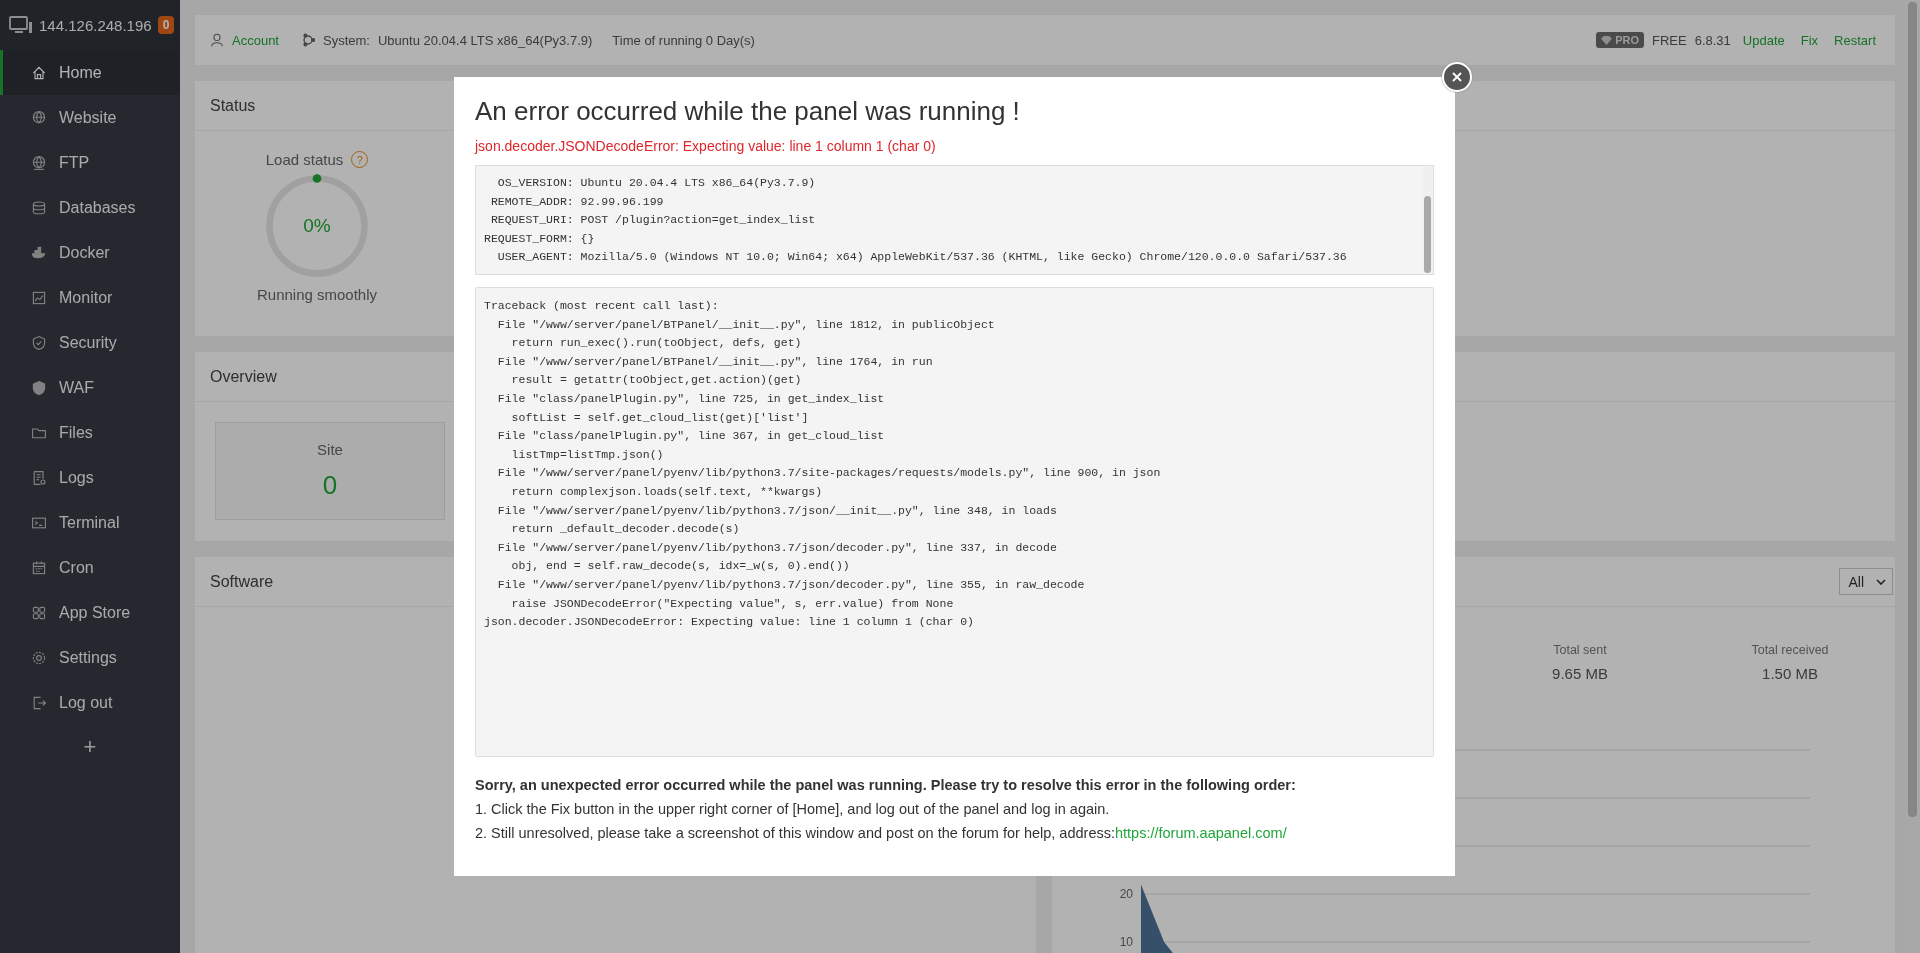  What do you see at coordinates (39, 612) in the screenshot?
I see `grid-icon` at bounding box center [39, 612].